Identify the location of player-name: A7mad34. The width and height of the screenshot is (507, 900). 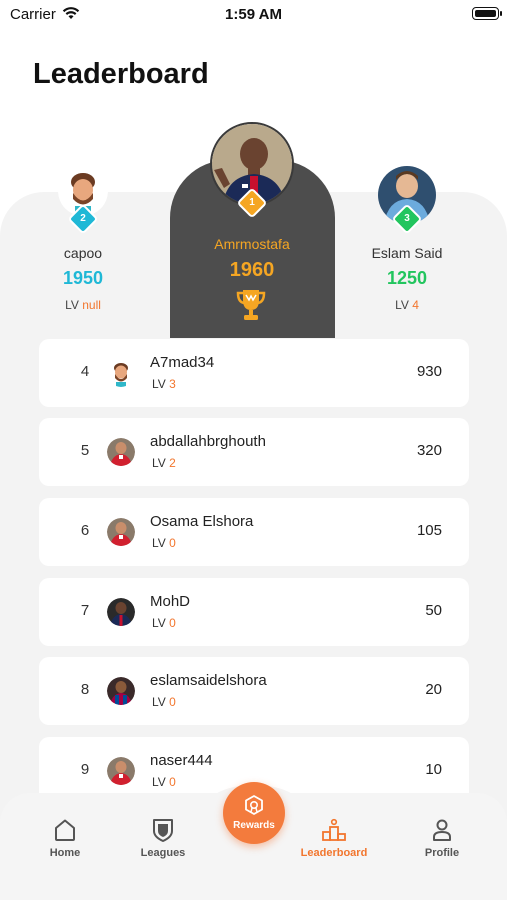
(182, 362).